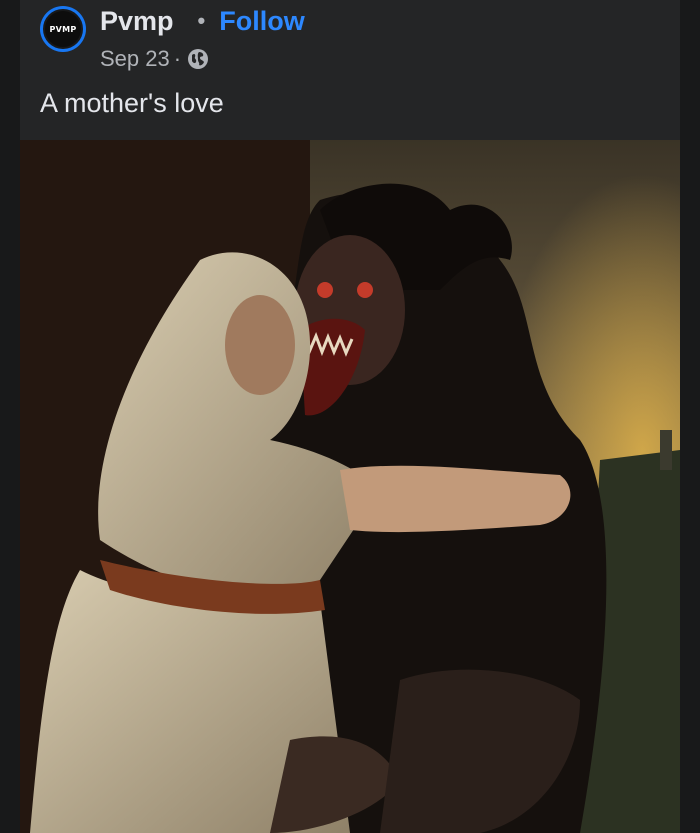  Describe the element at coordinates (135, 59) in the screenshot. I see `post-date: Sep 23` at that location.